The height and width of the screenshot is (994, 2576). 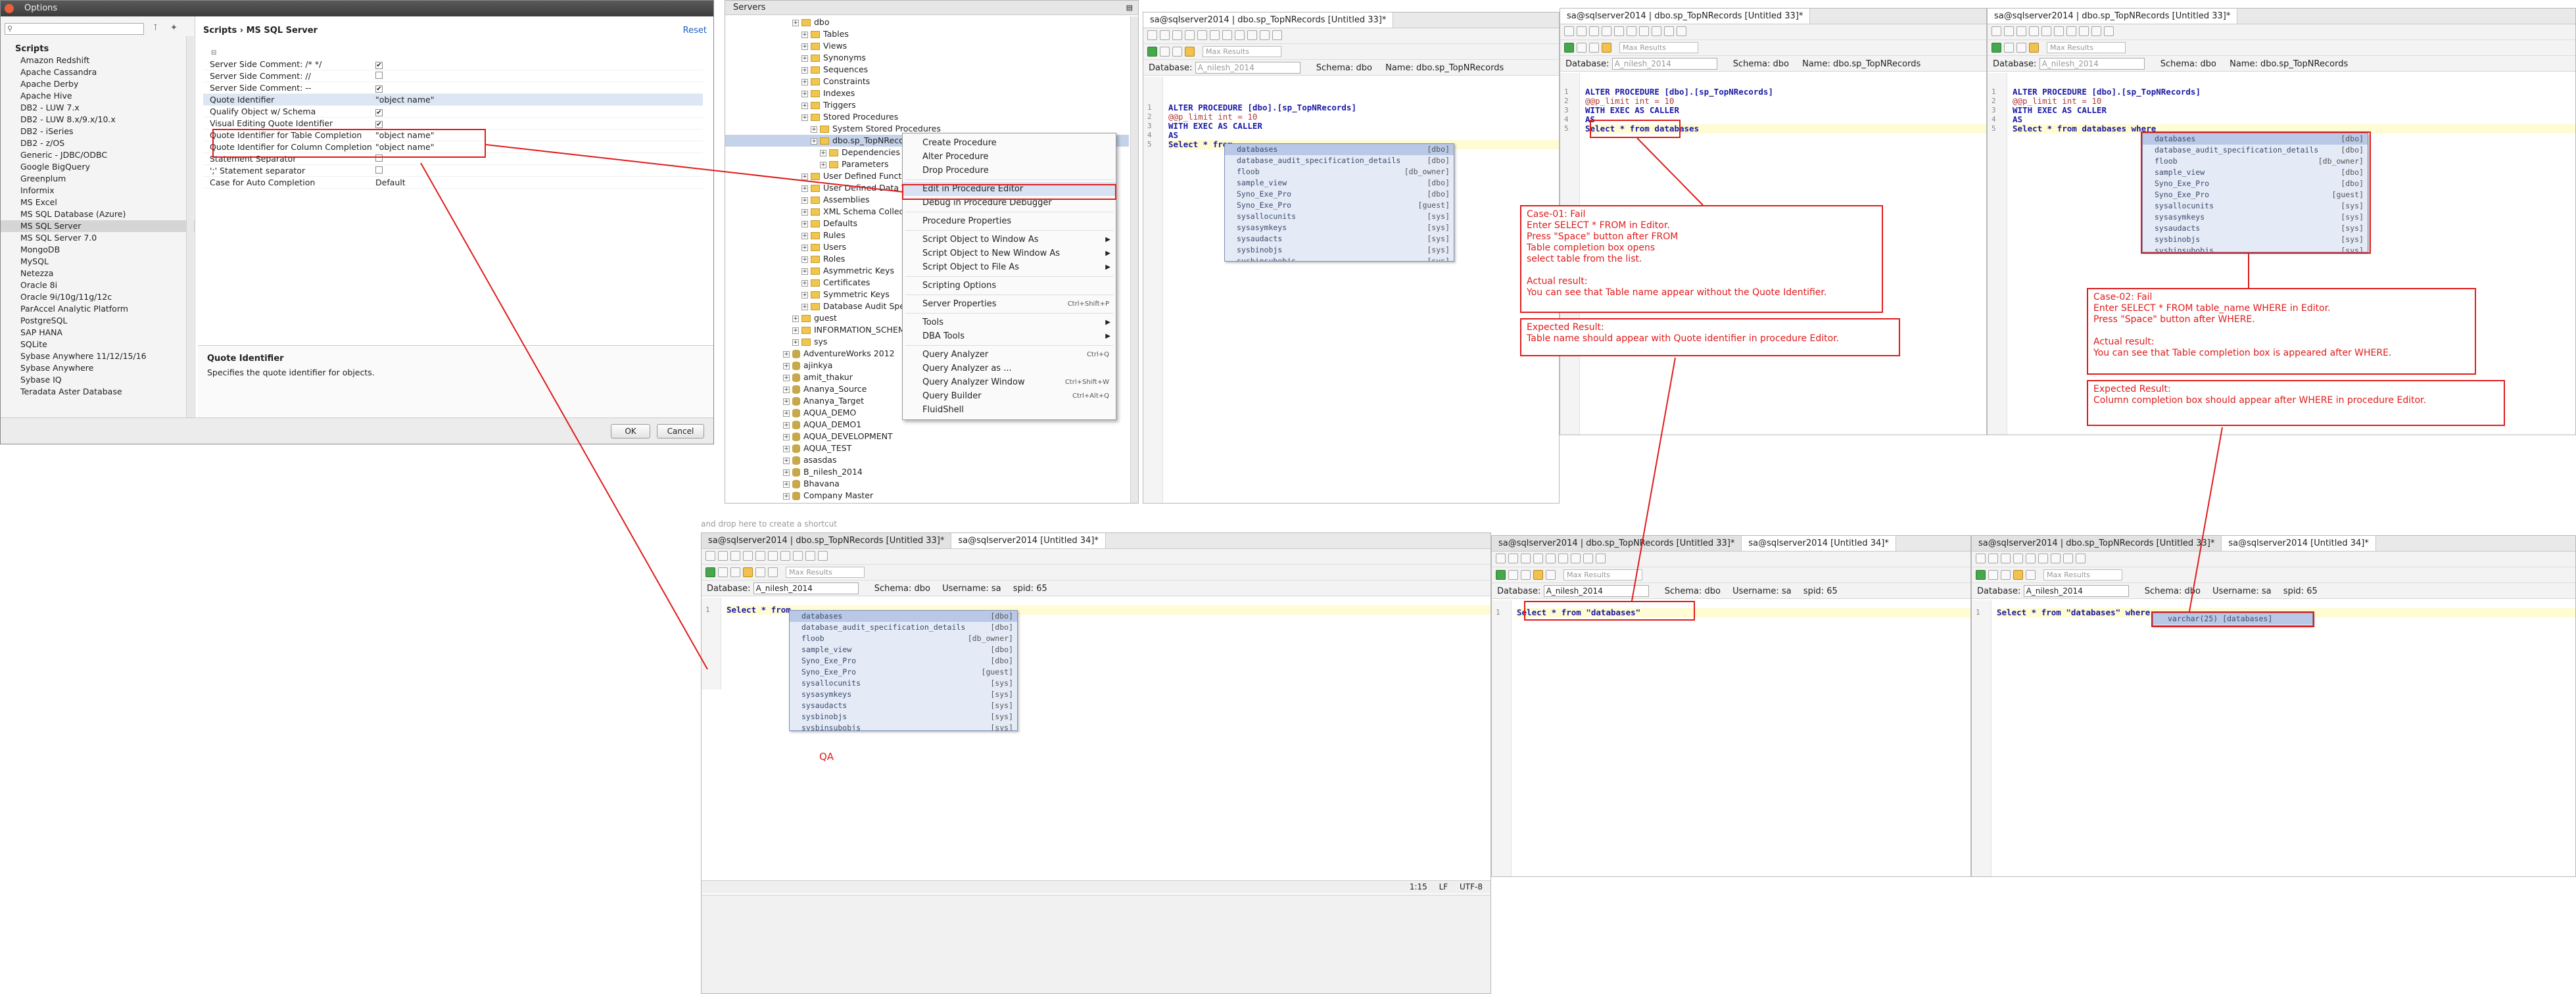 I want to click on line-options-to-menu, so click(x=694, y=169).